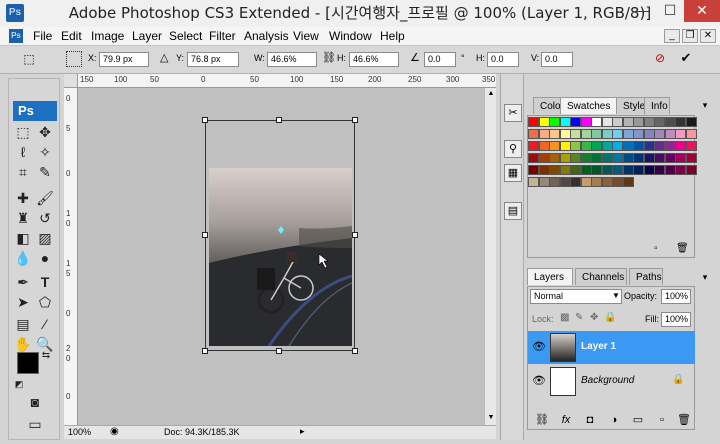 Image resolution: width=720 pixels, height=444 pixels. Describe the element at coordinates (45, 172) in the screenshot. I see `slice-tool-icon: ✎` at that location.